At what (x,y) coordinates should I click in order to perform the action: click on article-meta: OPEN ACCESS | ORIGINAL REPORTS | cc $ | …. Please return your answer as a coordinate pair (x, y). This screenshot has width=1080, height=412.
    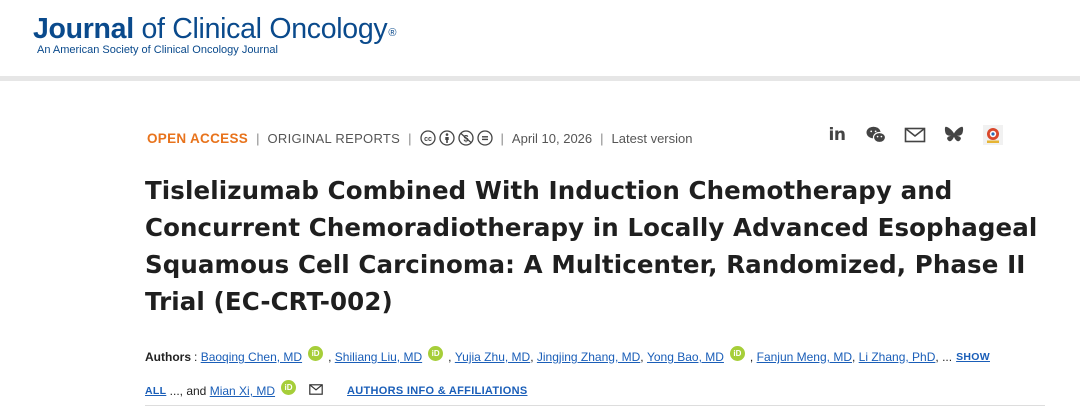
    Looking at the image, I should click on (419, 138).